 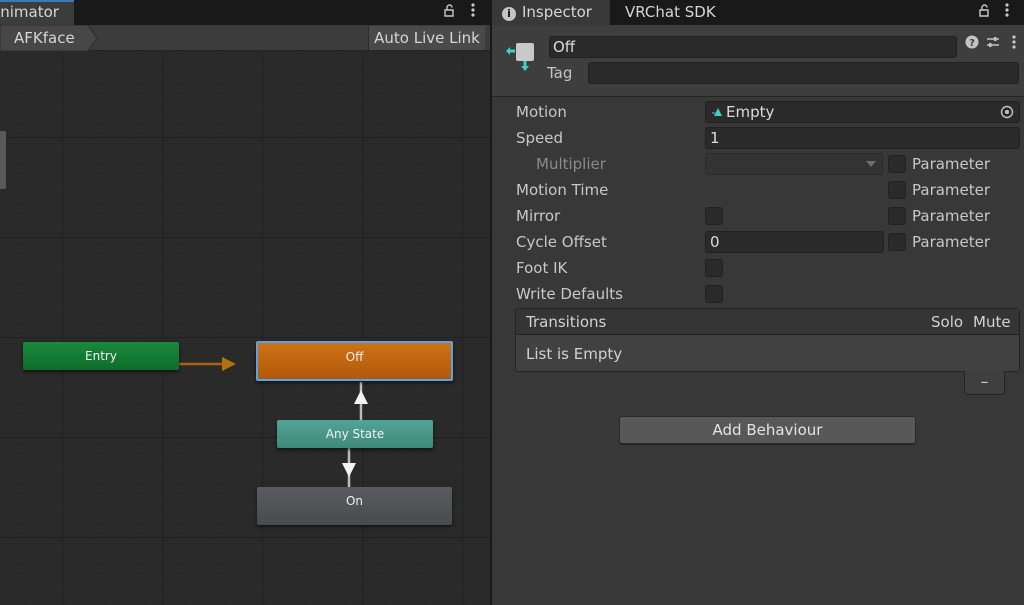 What do you see at coordinates (714, 216) in the screenshot?
I see `mirror-checkbox` at bounding box center [714, 216].